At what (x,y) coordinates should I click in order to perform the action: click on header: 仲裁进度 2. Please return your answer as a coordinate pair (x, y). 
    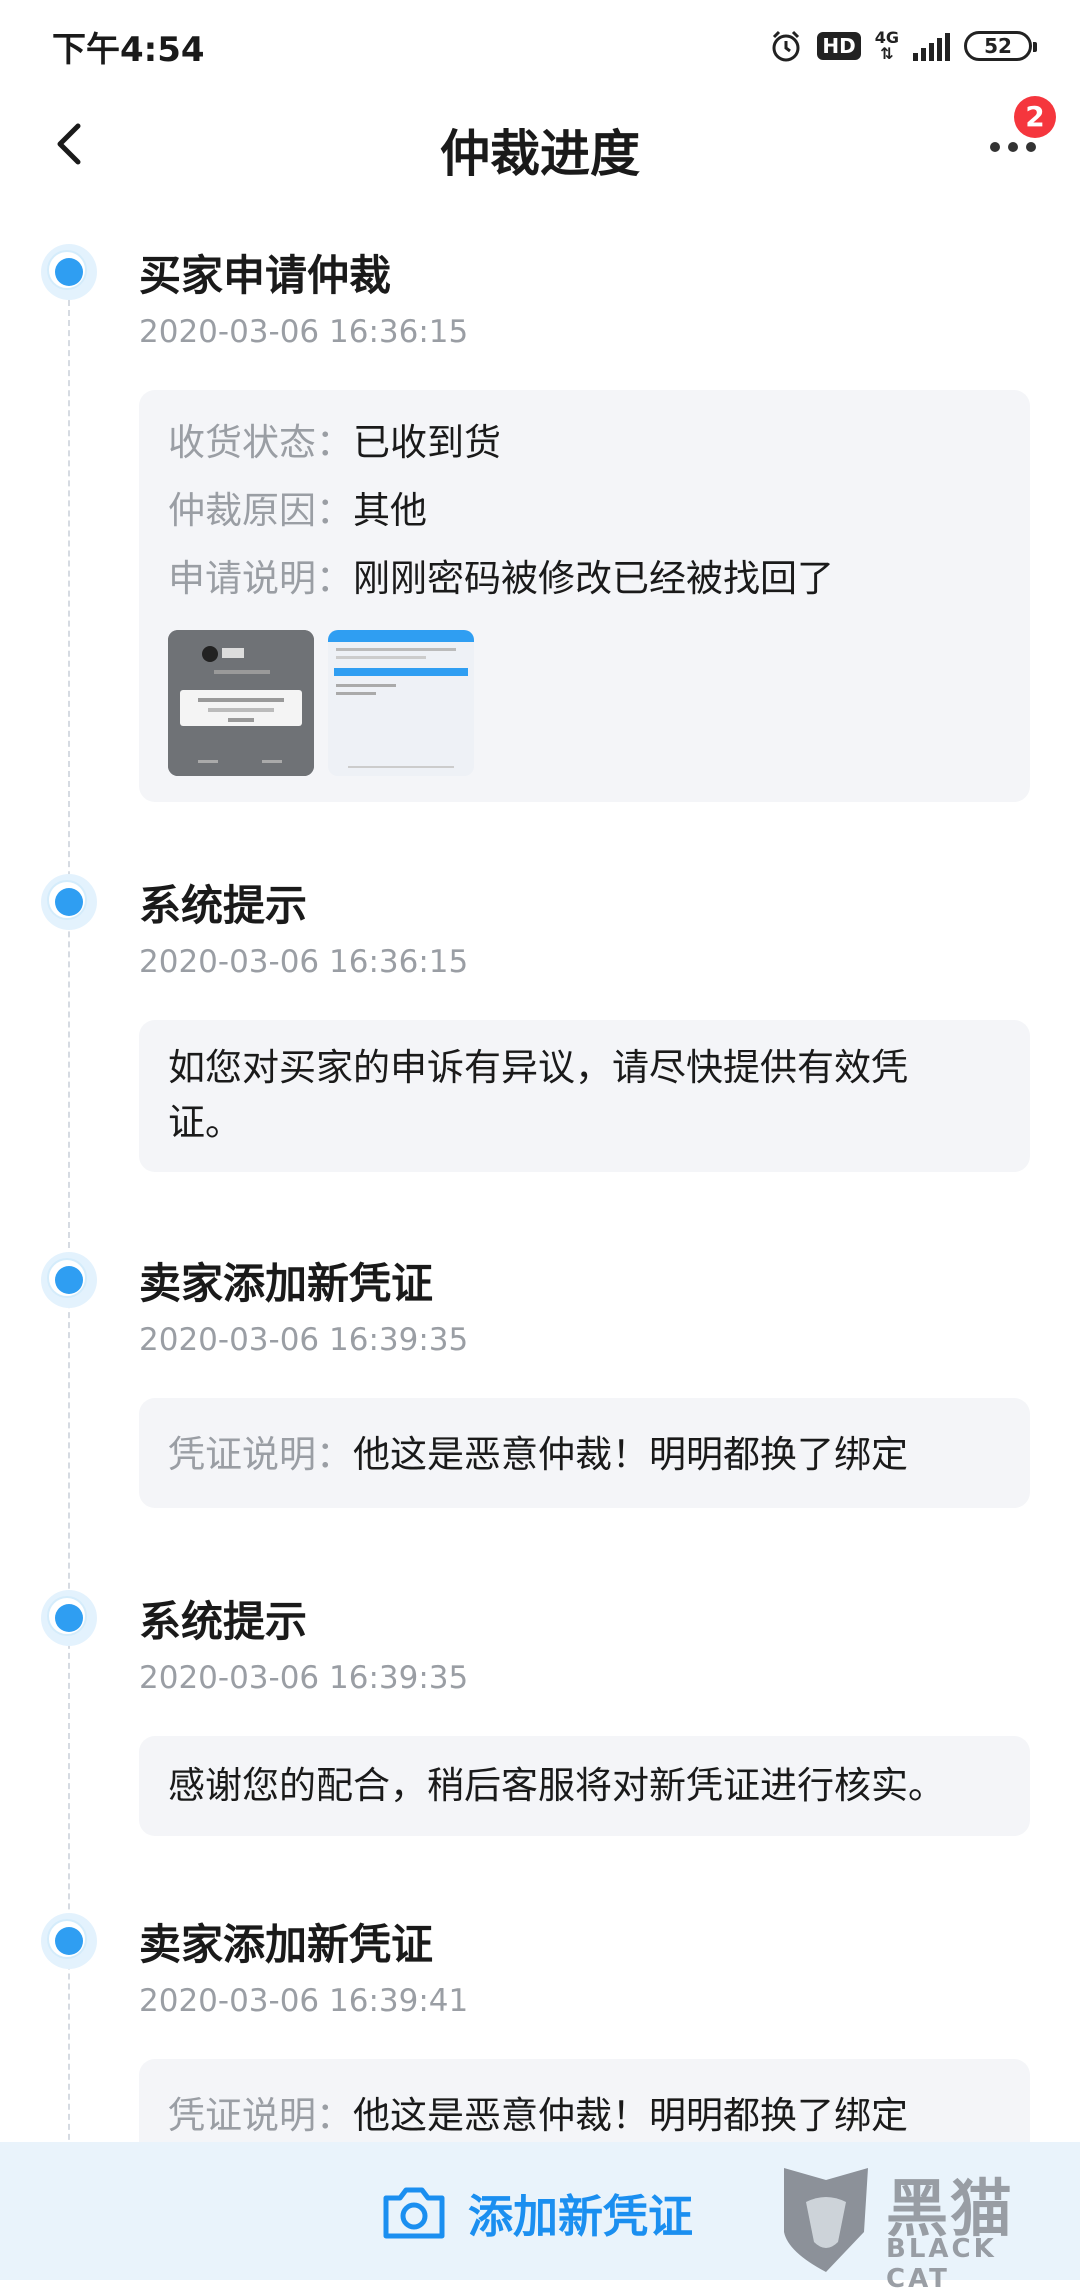
    Looking at the image, I should click on (540, 147).